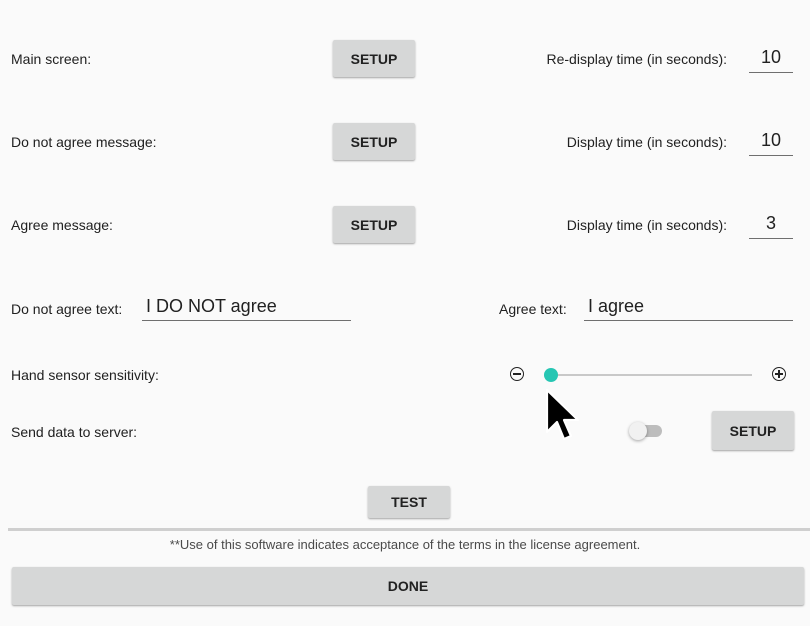 The image size is (810, 626). I want to click on test-button: TEST, so click(409, 502).